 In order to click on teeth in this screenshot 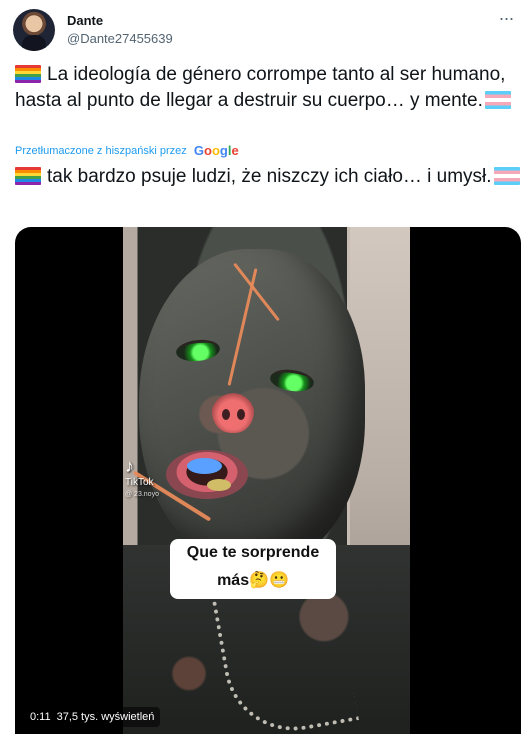, I will do `click(219, 485)`.